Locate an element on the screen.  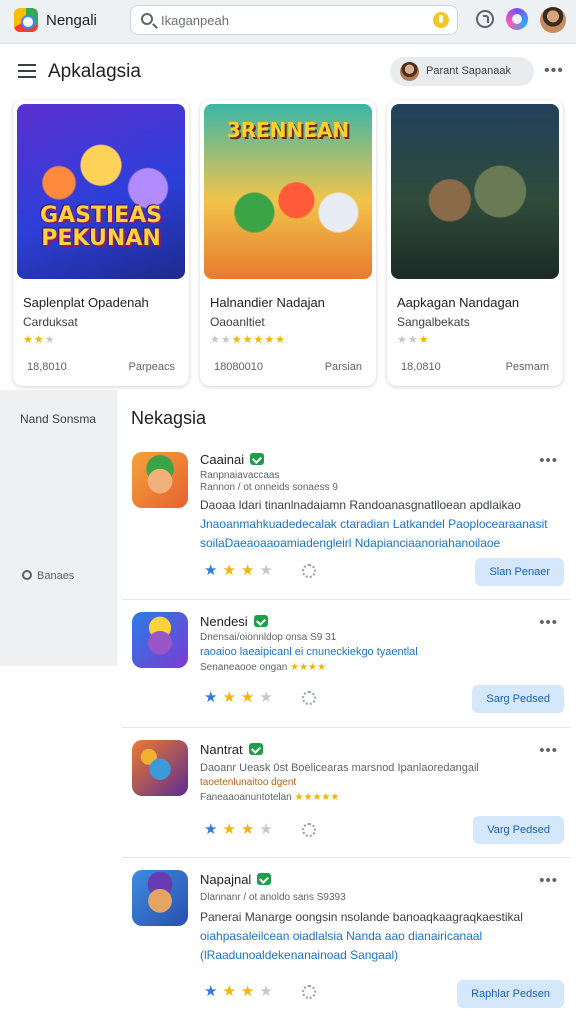
card-subtitle: Carduksat is located at coordinates (50, 322).